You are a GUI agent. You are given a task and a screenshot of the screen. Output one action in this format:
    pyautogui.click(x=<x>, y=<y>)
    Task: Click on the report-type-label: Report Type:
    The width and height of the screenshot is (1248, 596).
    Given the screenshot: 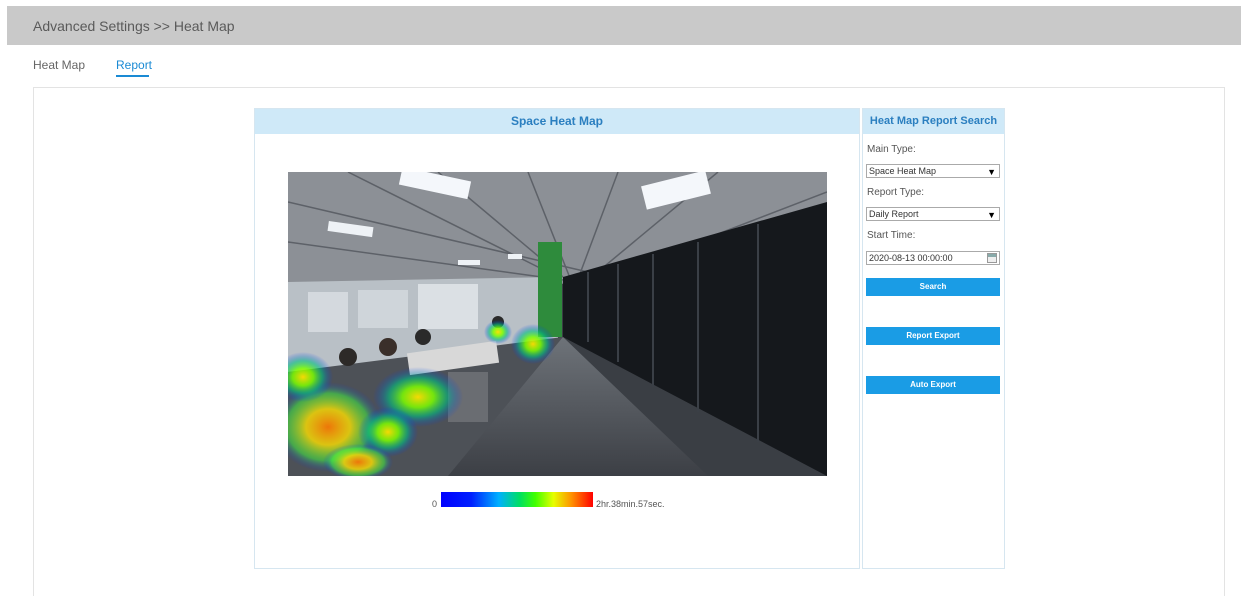 What is the action you would take?
    pyautogui.click(x=896, y=192)
    